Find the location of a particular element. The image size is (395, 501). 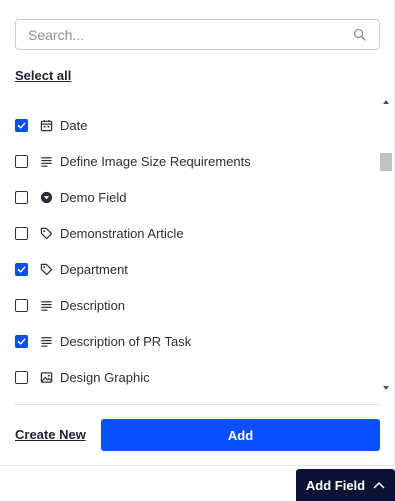

field-label: Demo Field is located at coordinates (93, 197).